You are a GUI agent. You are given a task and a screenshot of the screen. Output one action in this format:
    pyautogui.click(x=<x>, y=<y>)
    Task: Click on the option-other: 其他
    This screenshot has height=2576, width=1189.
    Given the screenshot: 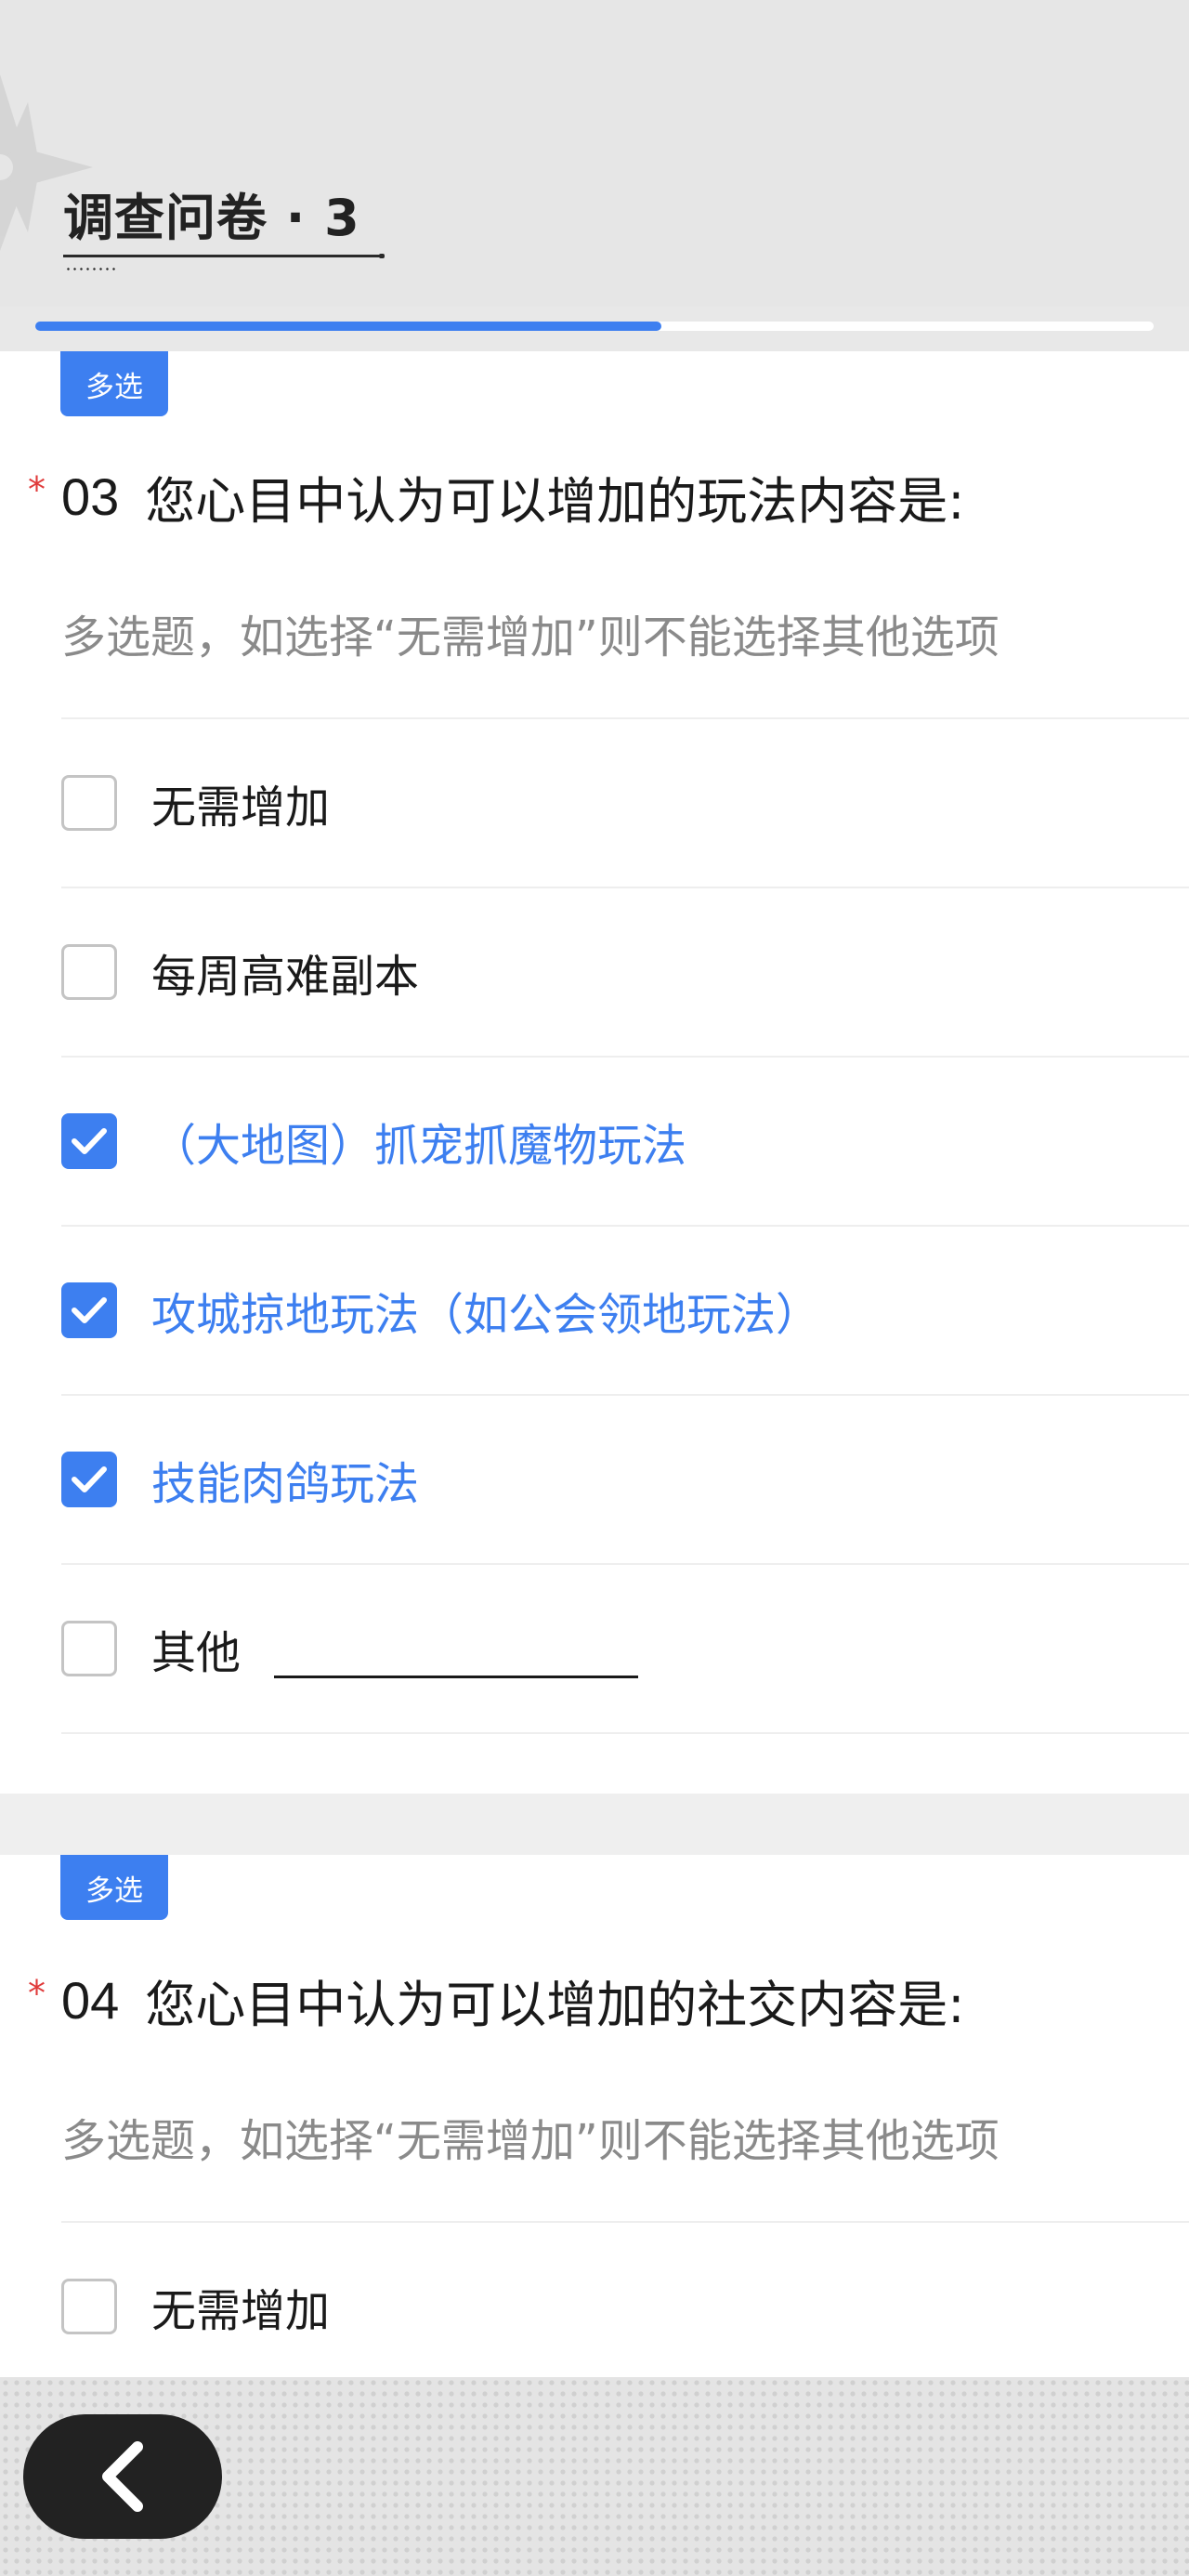 What is the action you would take?
    pyautogui.click(x=609, y=1648)
    